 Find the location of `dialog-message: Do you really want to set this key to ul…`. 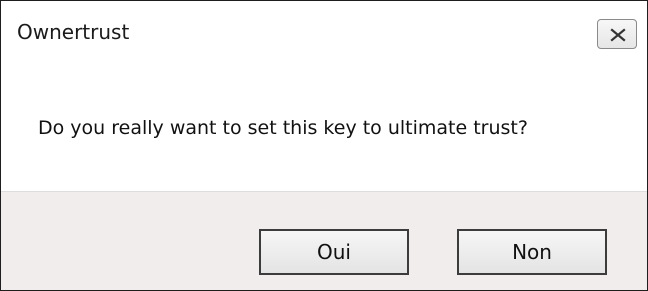

dialog-message: Do you really want to set this key to ul… is located at coordinates (283, 128).